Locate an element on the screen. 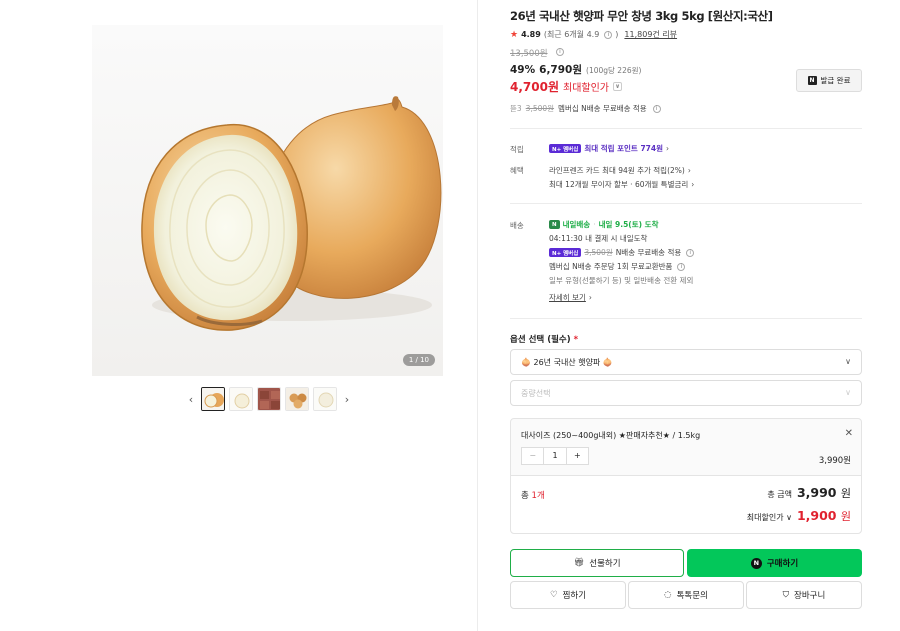 This screenshot has height=631, width=900. rating-recent: (최근 6개월 4.9 is located at coordinates (571, 34).